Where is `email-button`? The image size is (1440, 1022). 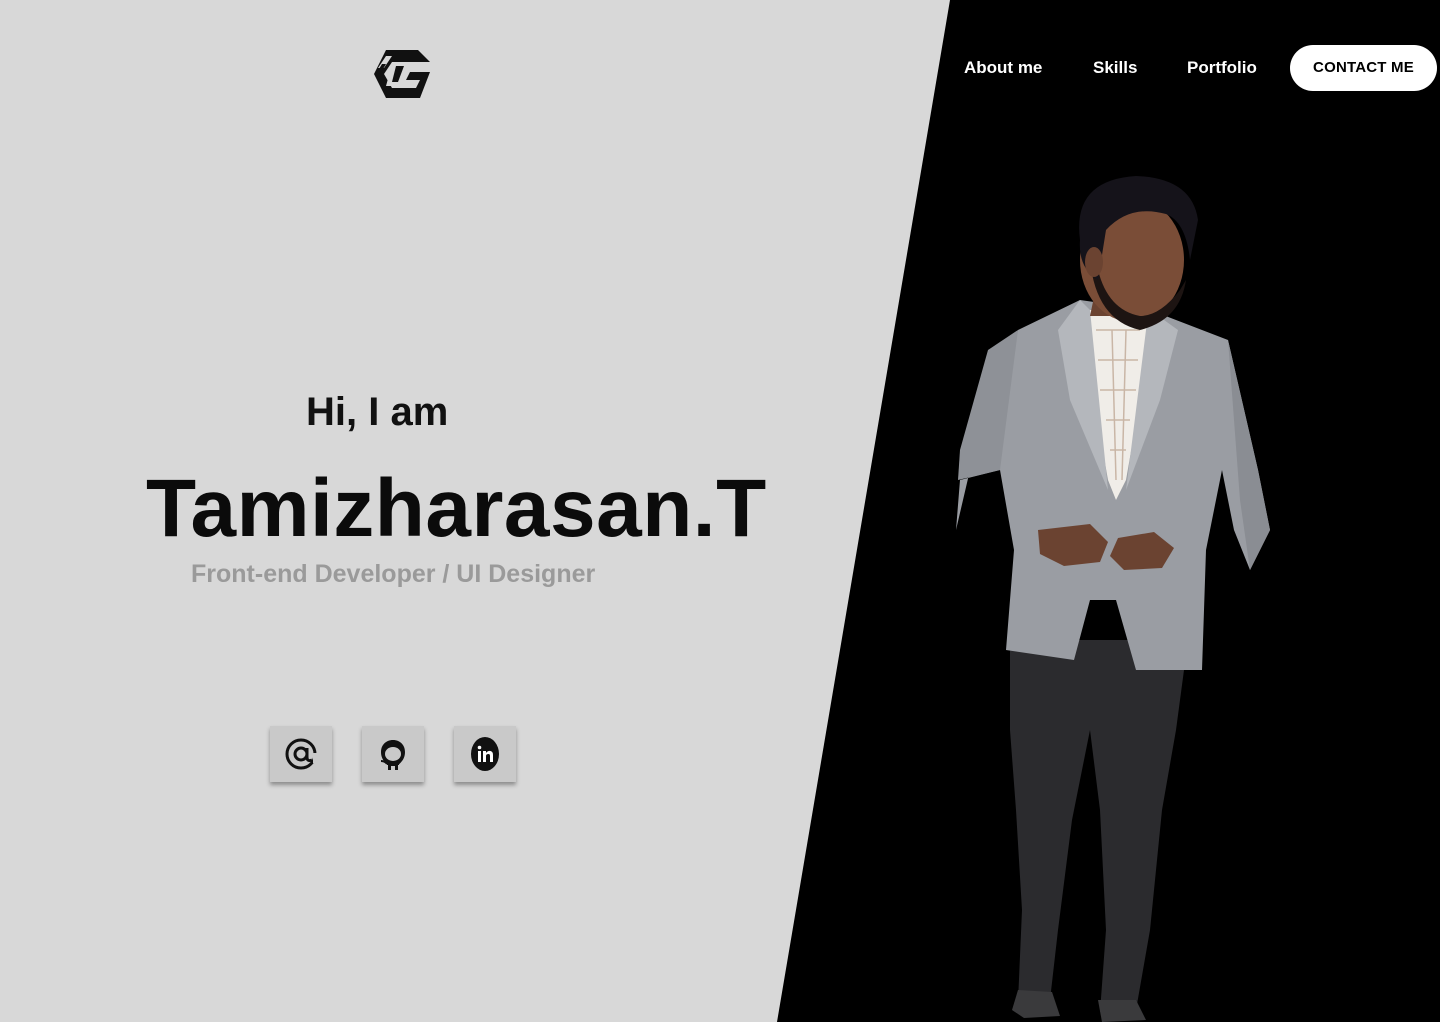 email-button is located at coordinates (301, 754).